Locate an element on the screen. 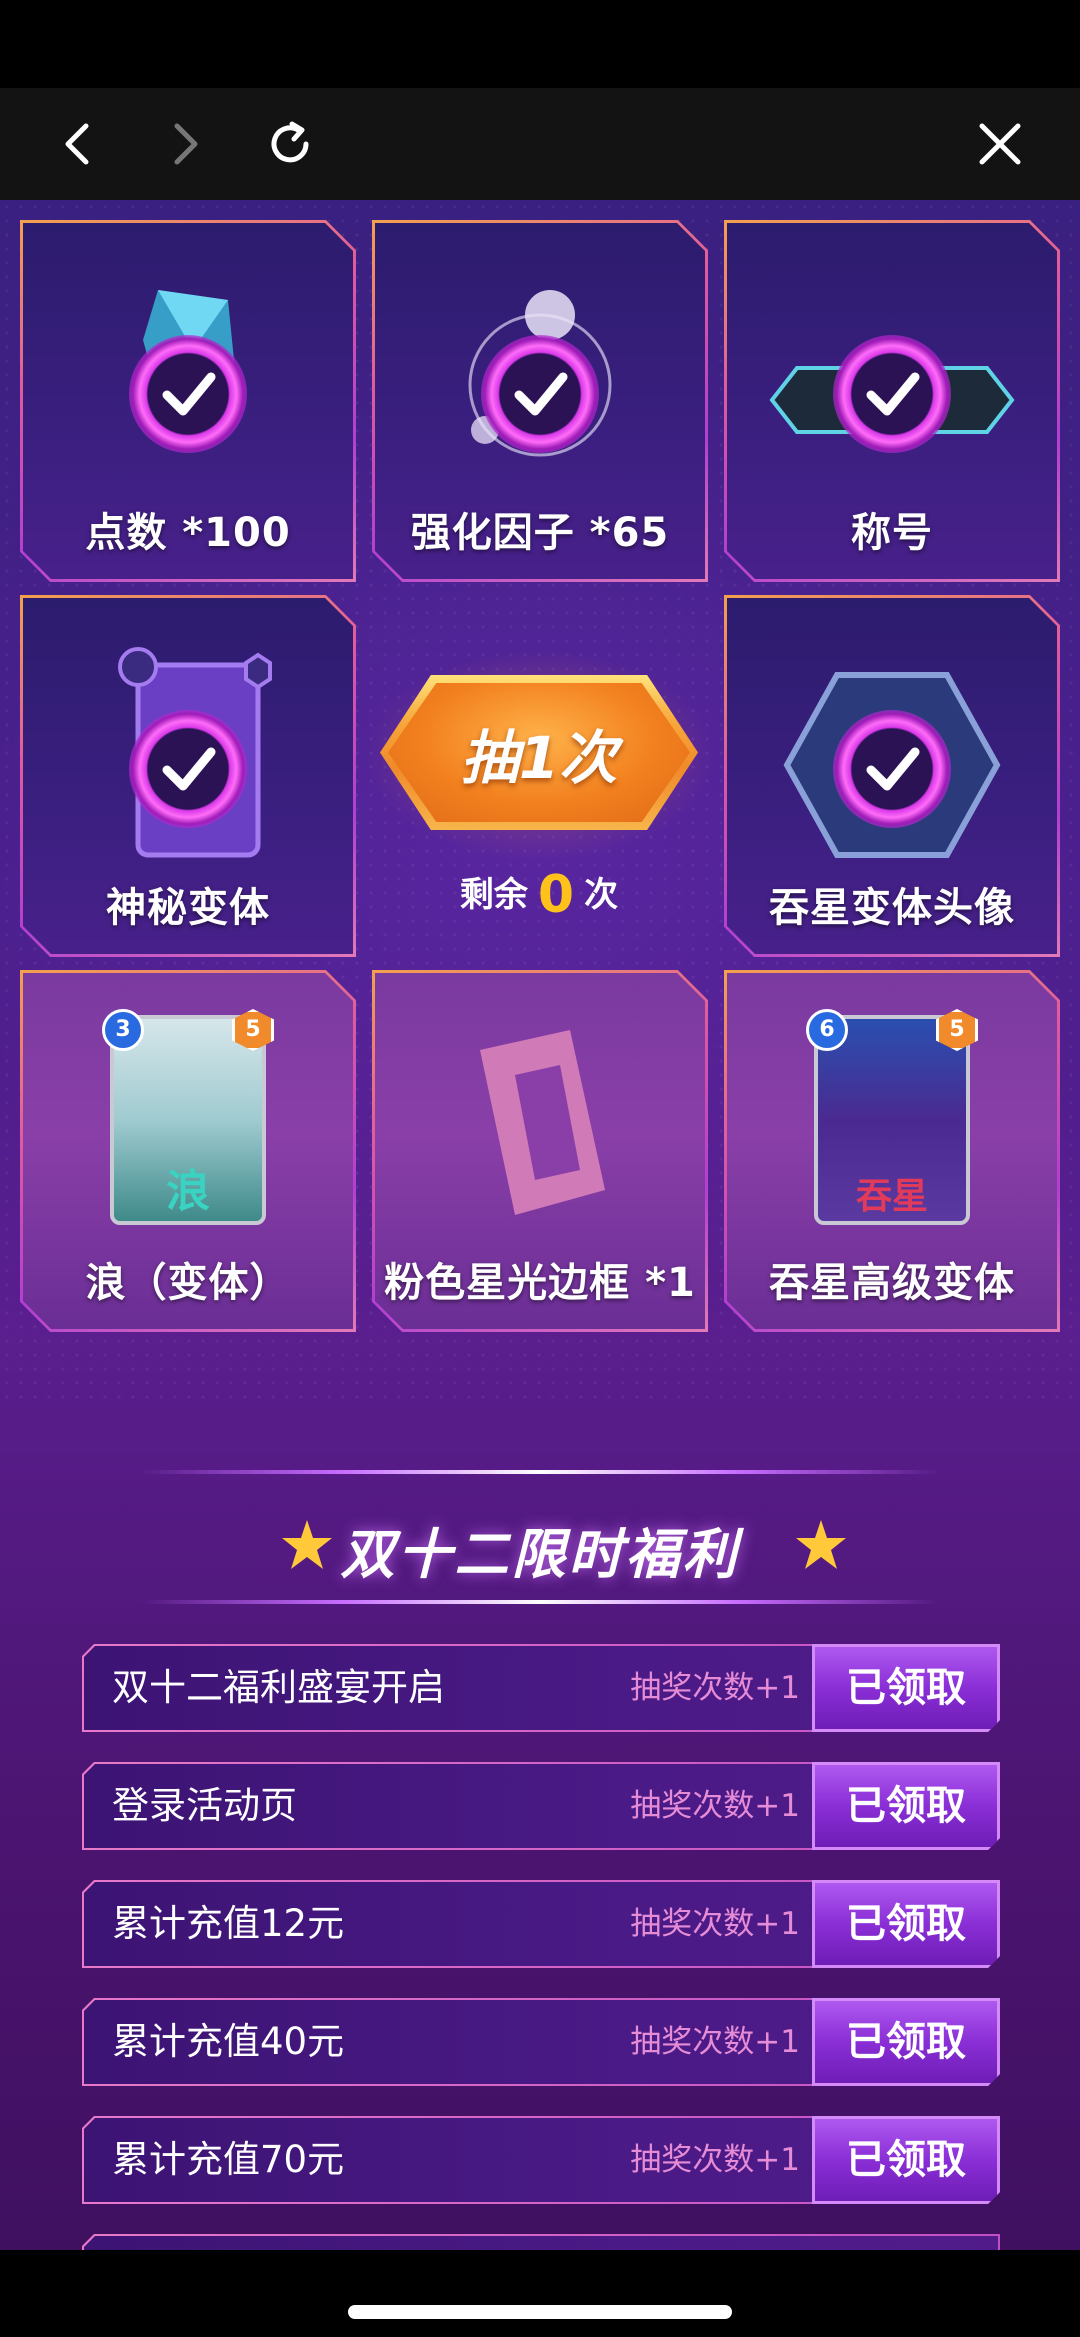 The image size is (1080, 2337). section-title: 双十二限时福利 is located at coordinates (540, 1554).